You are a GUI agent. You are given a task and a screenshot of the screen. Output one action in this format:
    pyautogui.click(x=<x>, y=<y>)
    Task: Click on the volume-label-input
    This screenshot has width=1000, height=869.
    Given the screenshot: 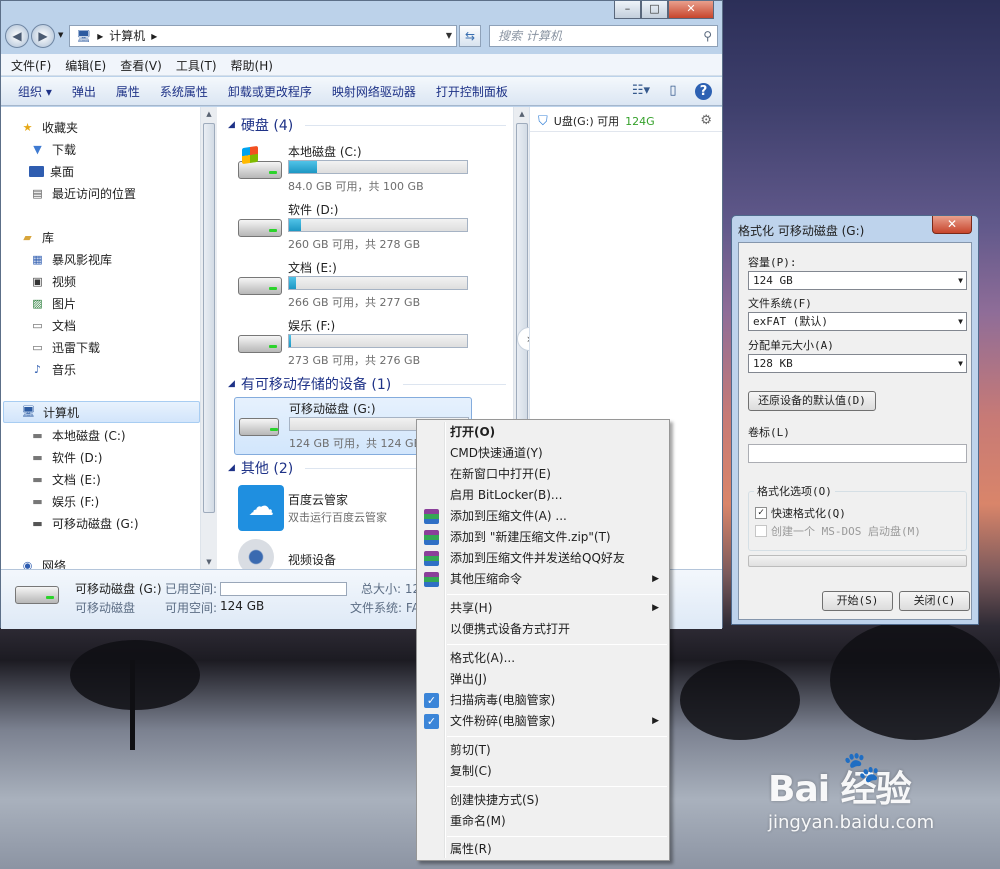 What is the action you would take?
    pyautogui.click(x=857, y=453)
    